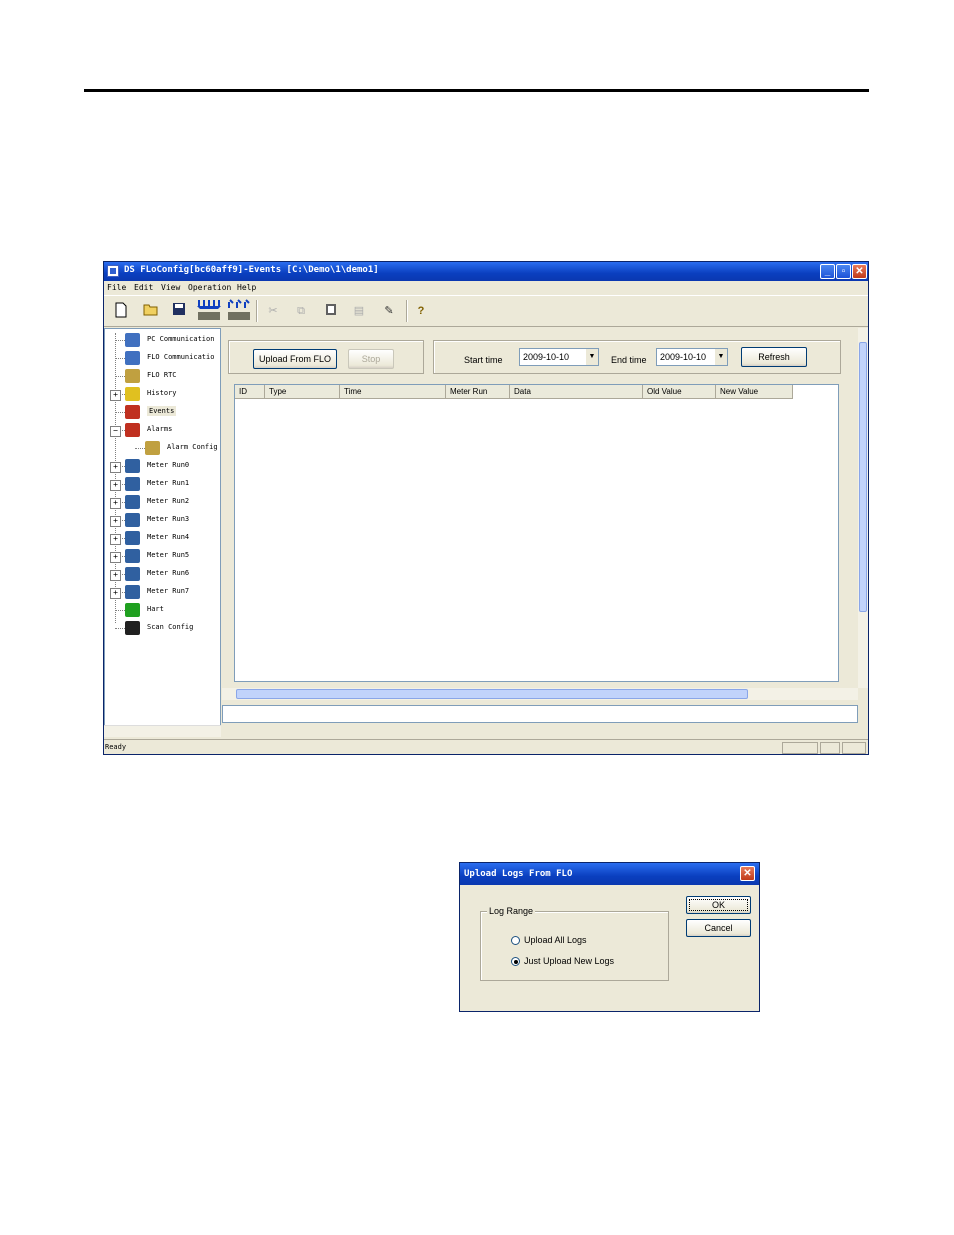  What do you see at coordinates (830, 748) in the screenshot?
I see `status-pane` at bounding box center [830, 748].